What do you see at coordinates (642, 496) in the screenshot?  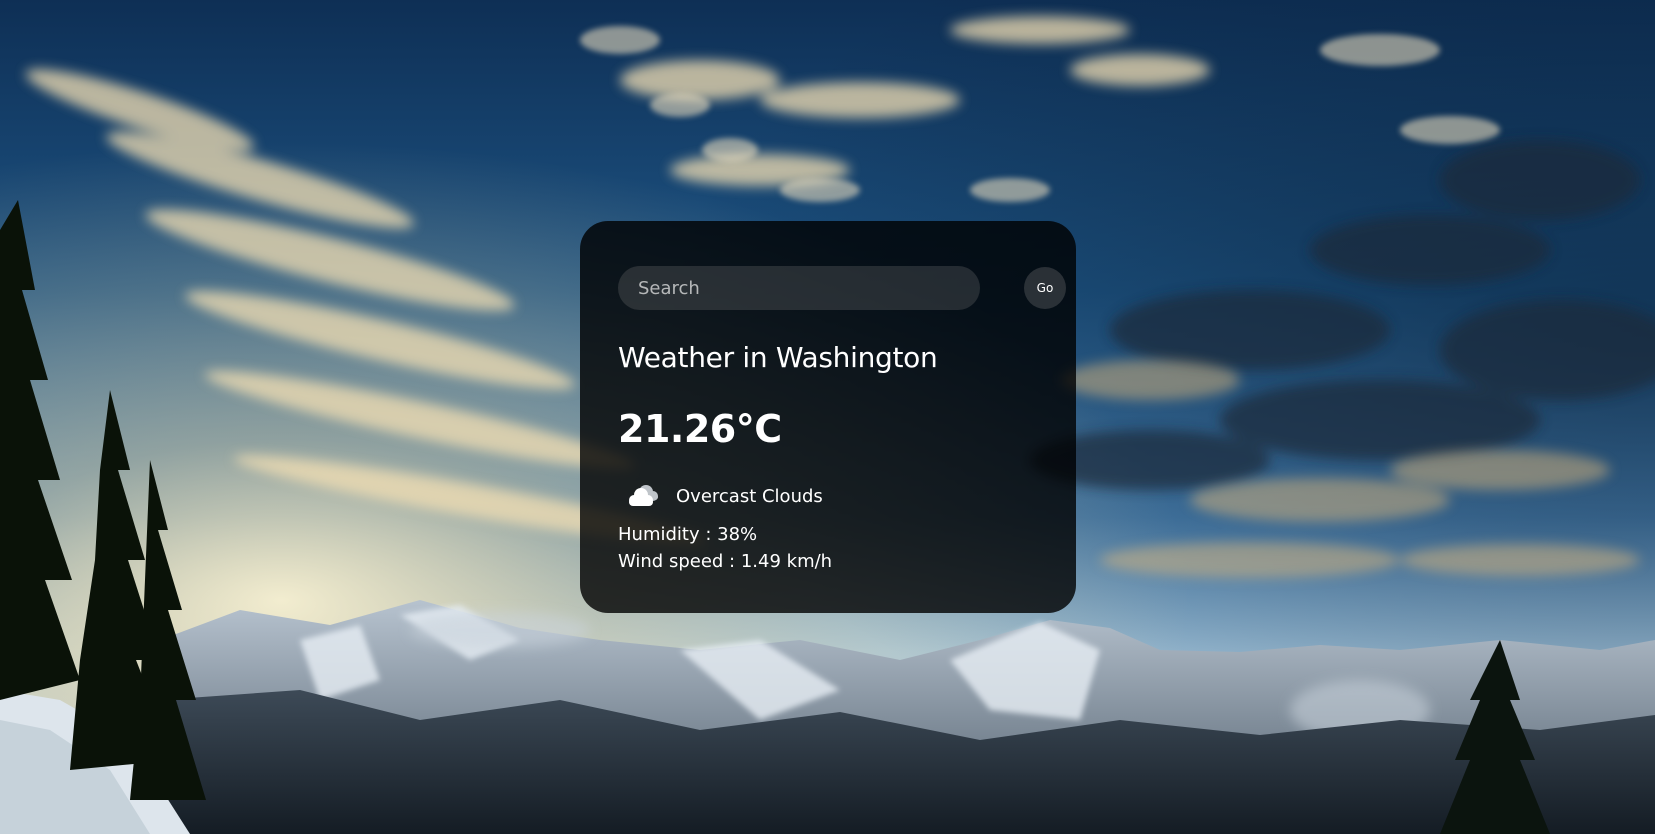 I see `cloud-icon` at bounding box center [642, 496].